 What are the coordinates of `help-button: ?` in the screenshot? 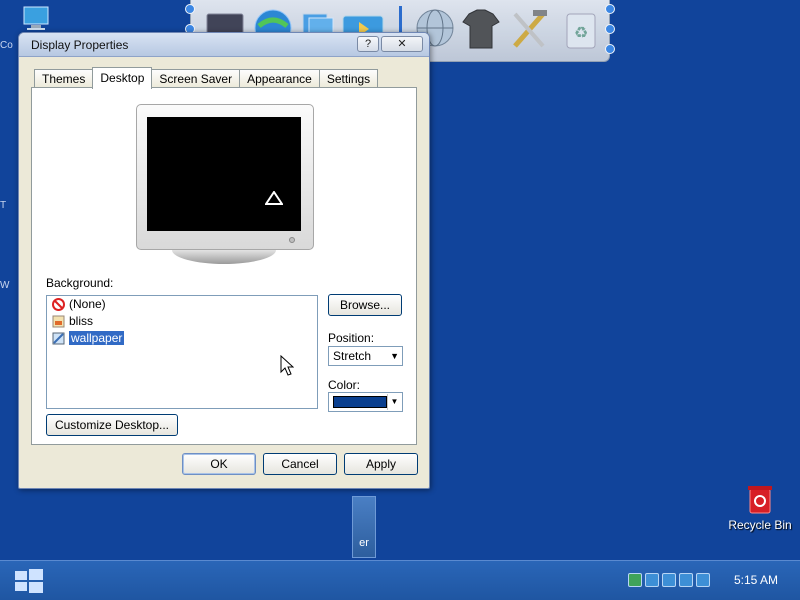 It's located at (368, 44).